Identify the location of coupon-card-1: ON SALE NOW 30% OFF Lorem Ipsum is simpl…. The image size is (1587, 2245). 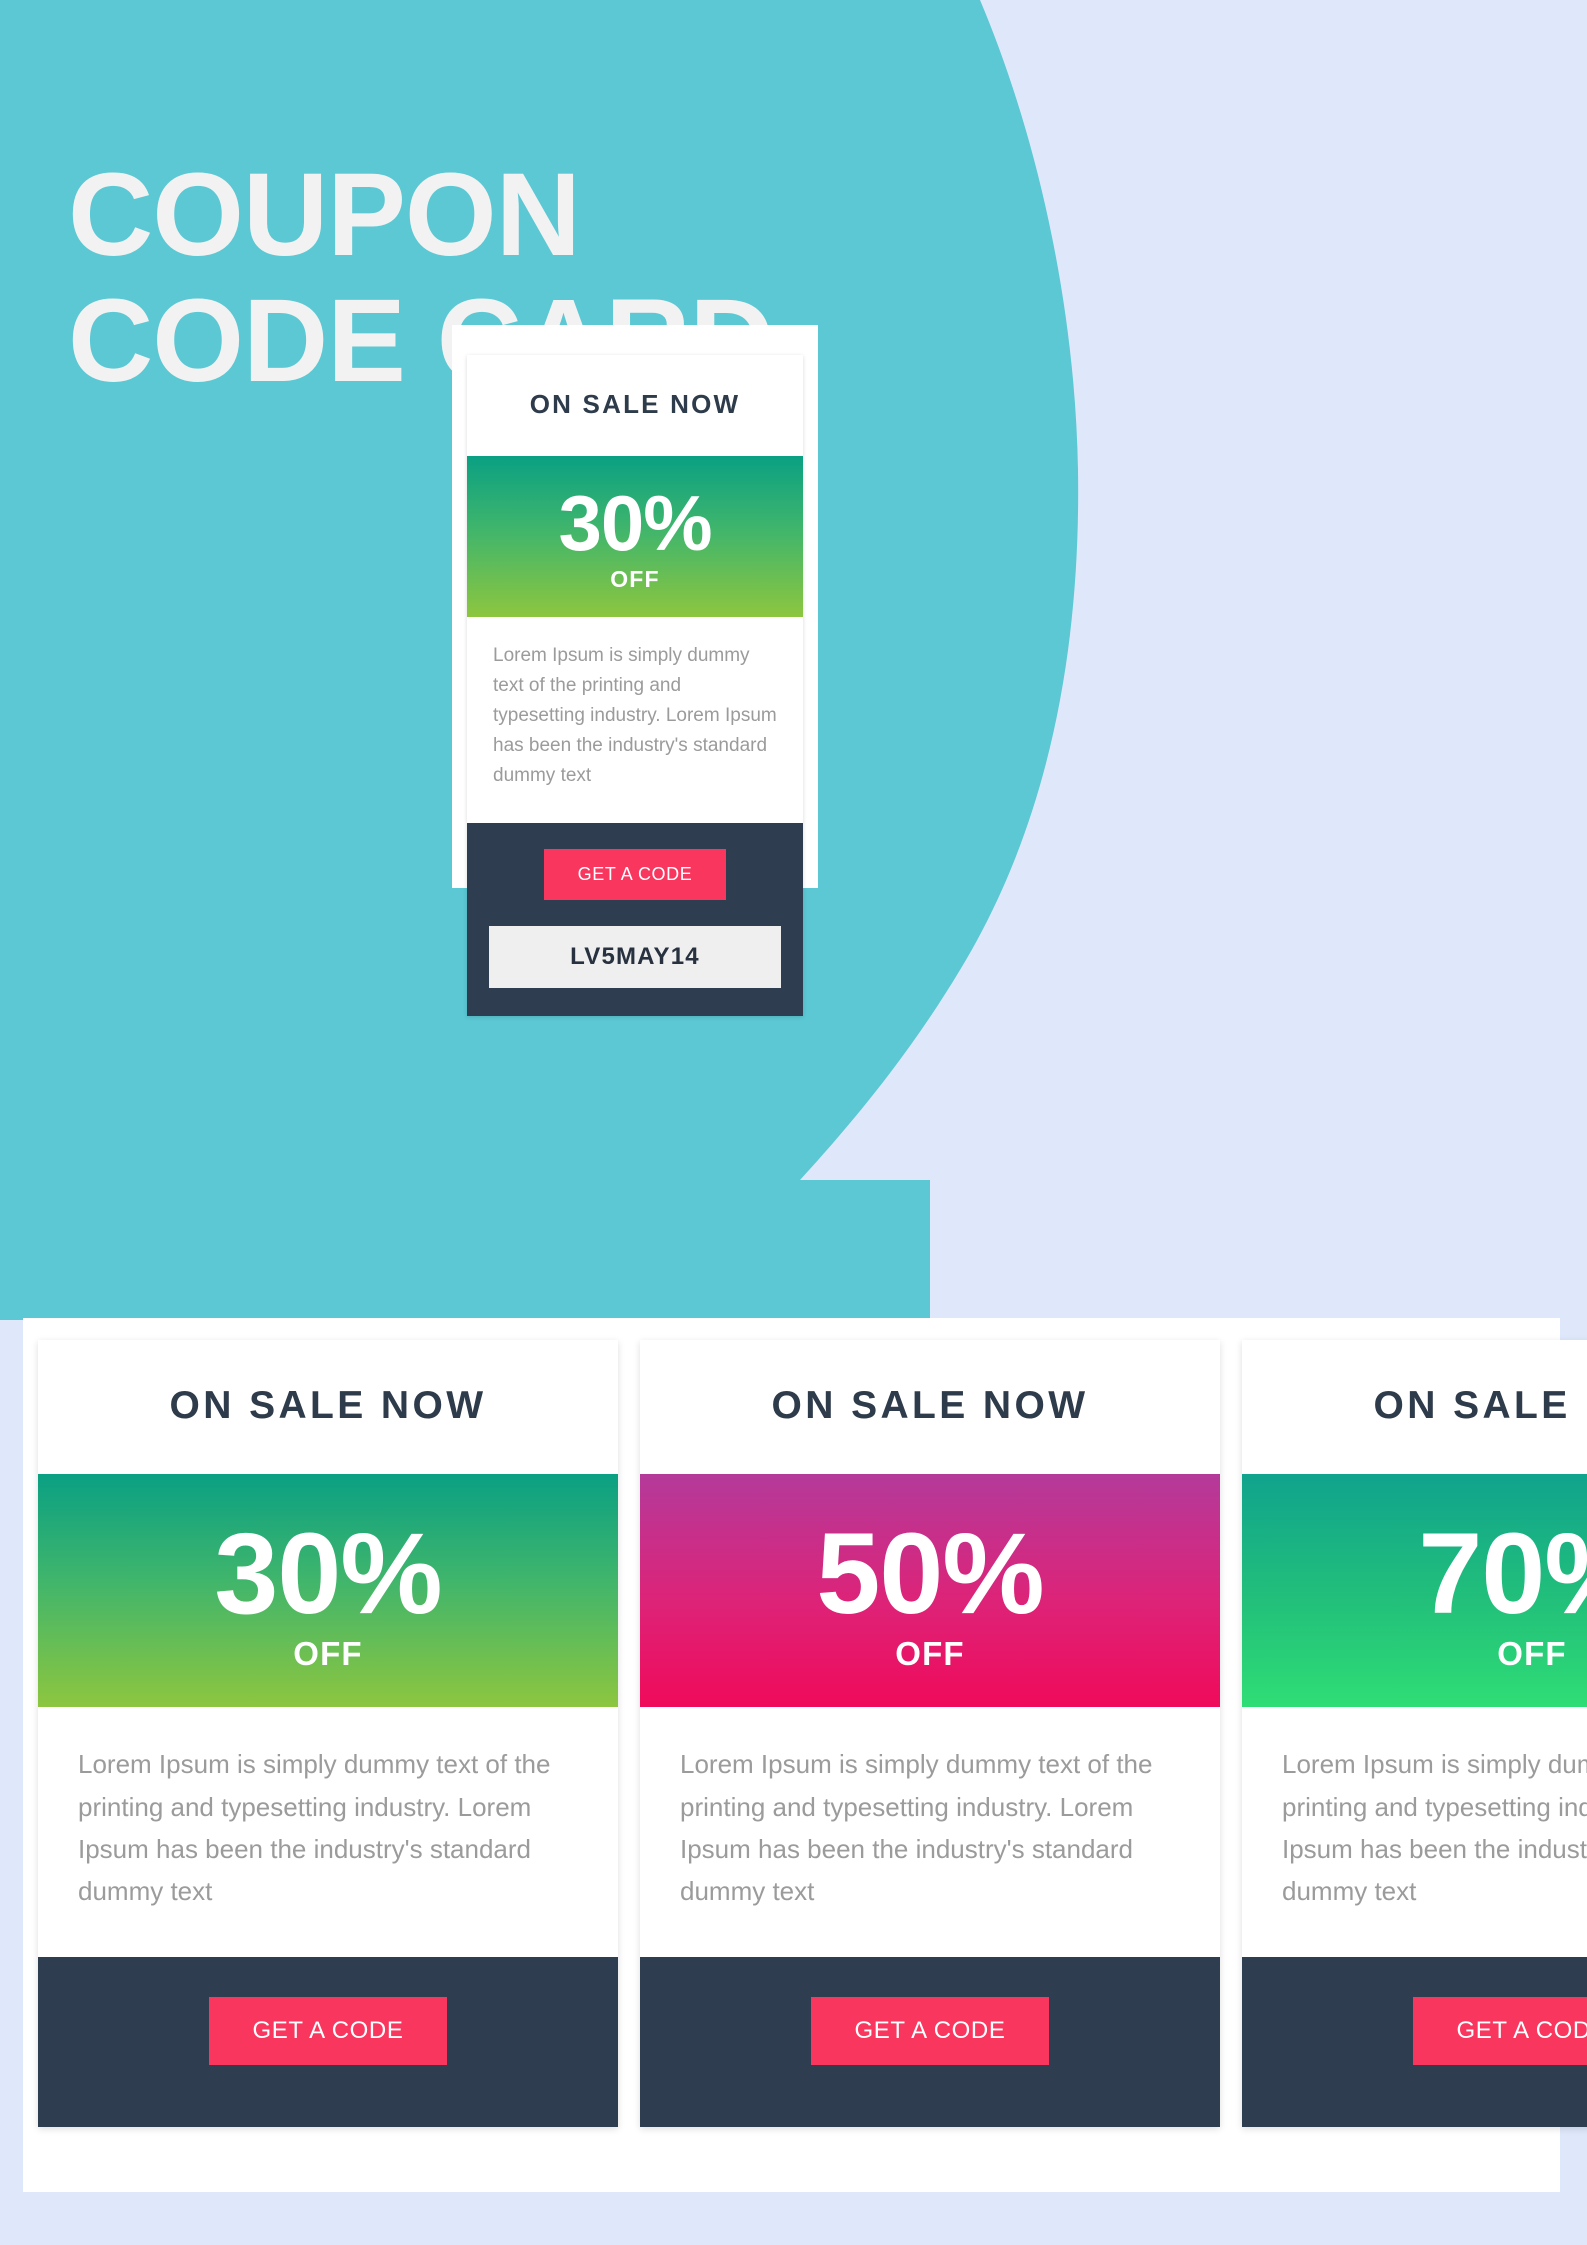
(328, 1733).